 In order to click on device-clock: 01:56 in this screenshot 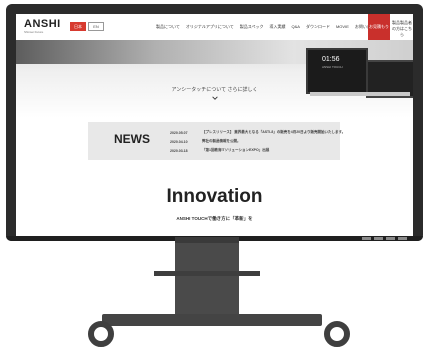, I will do `click(331, 59)`.